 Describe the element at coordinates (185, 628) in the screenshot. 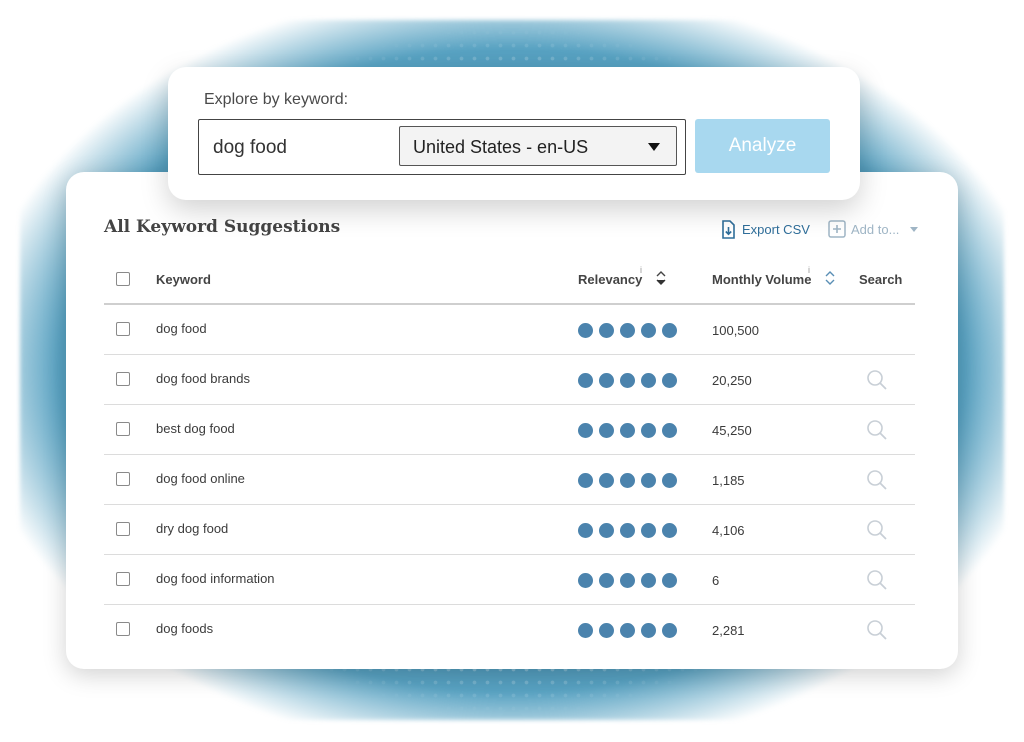

I see `keyword-cell: dog foods` at that location.